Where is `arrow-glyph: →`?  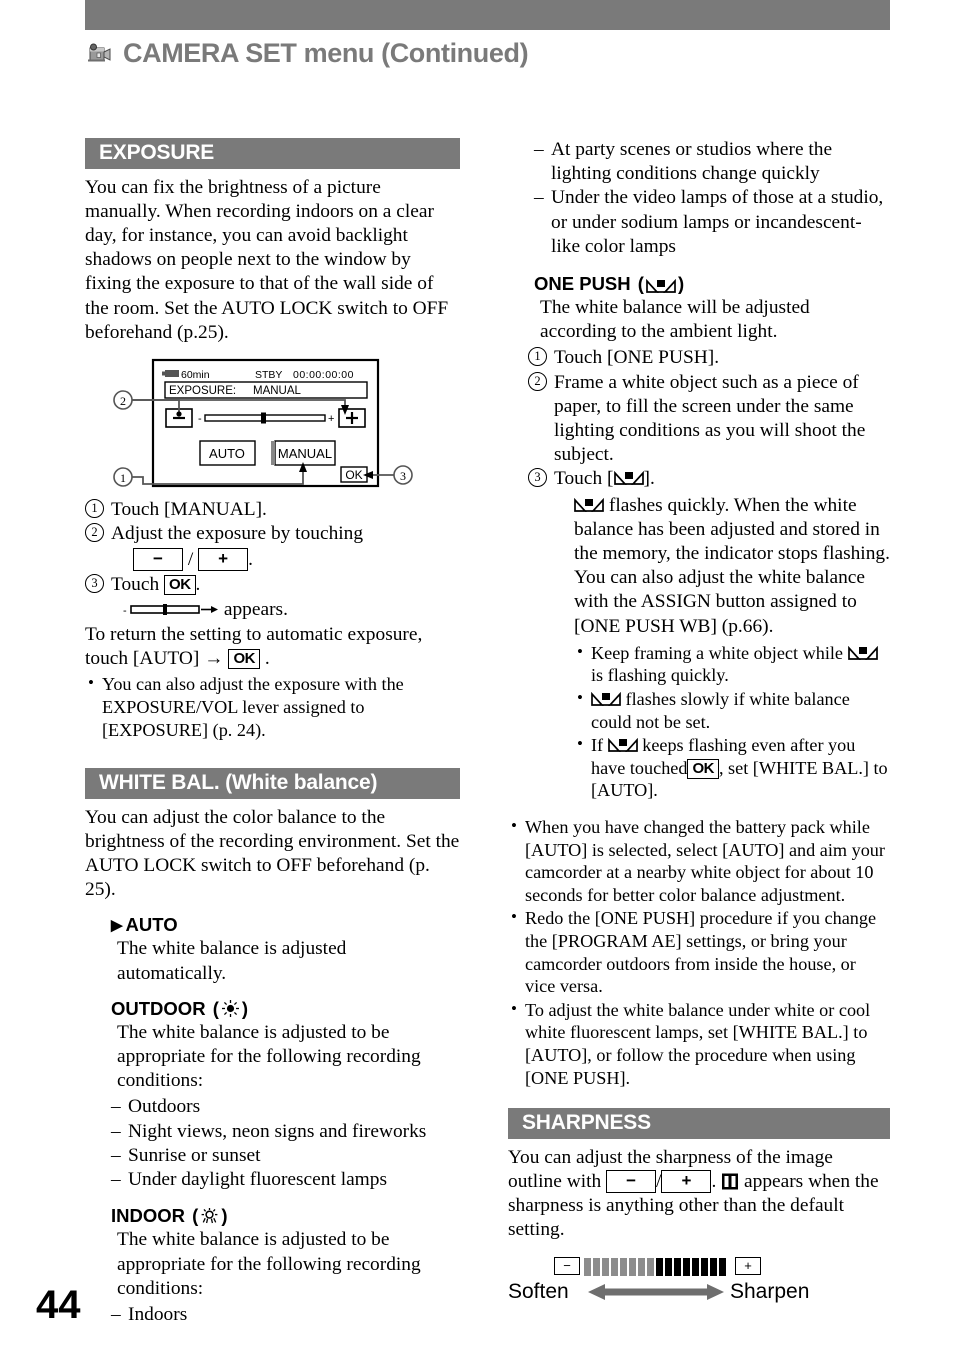 arrow-glyph: → is located at coordinates (214, 659).